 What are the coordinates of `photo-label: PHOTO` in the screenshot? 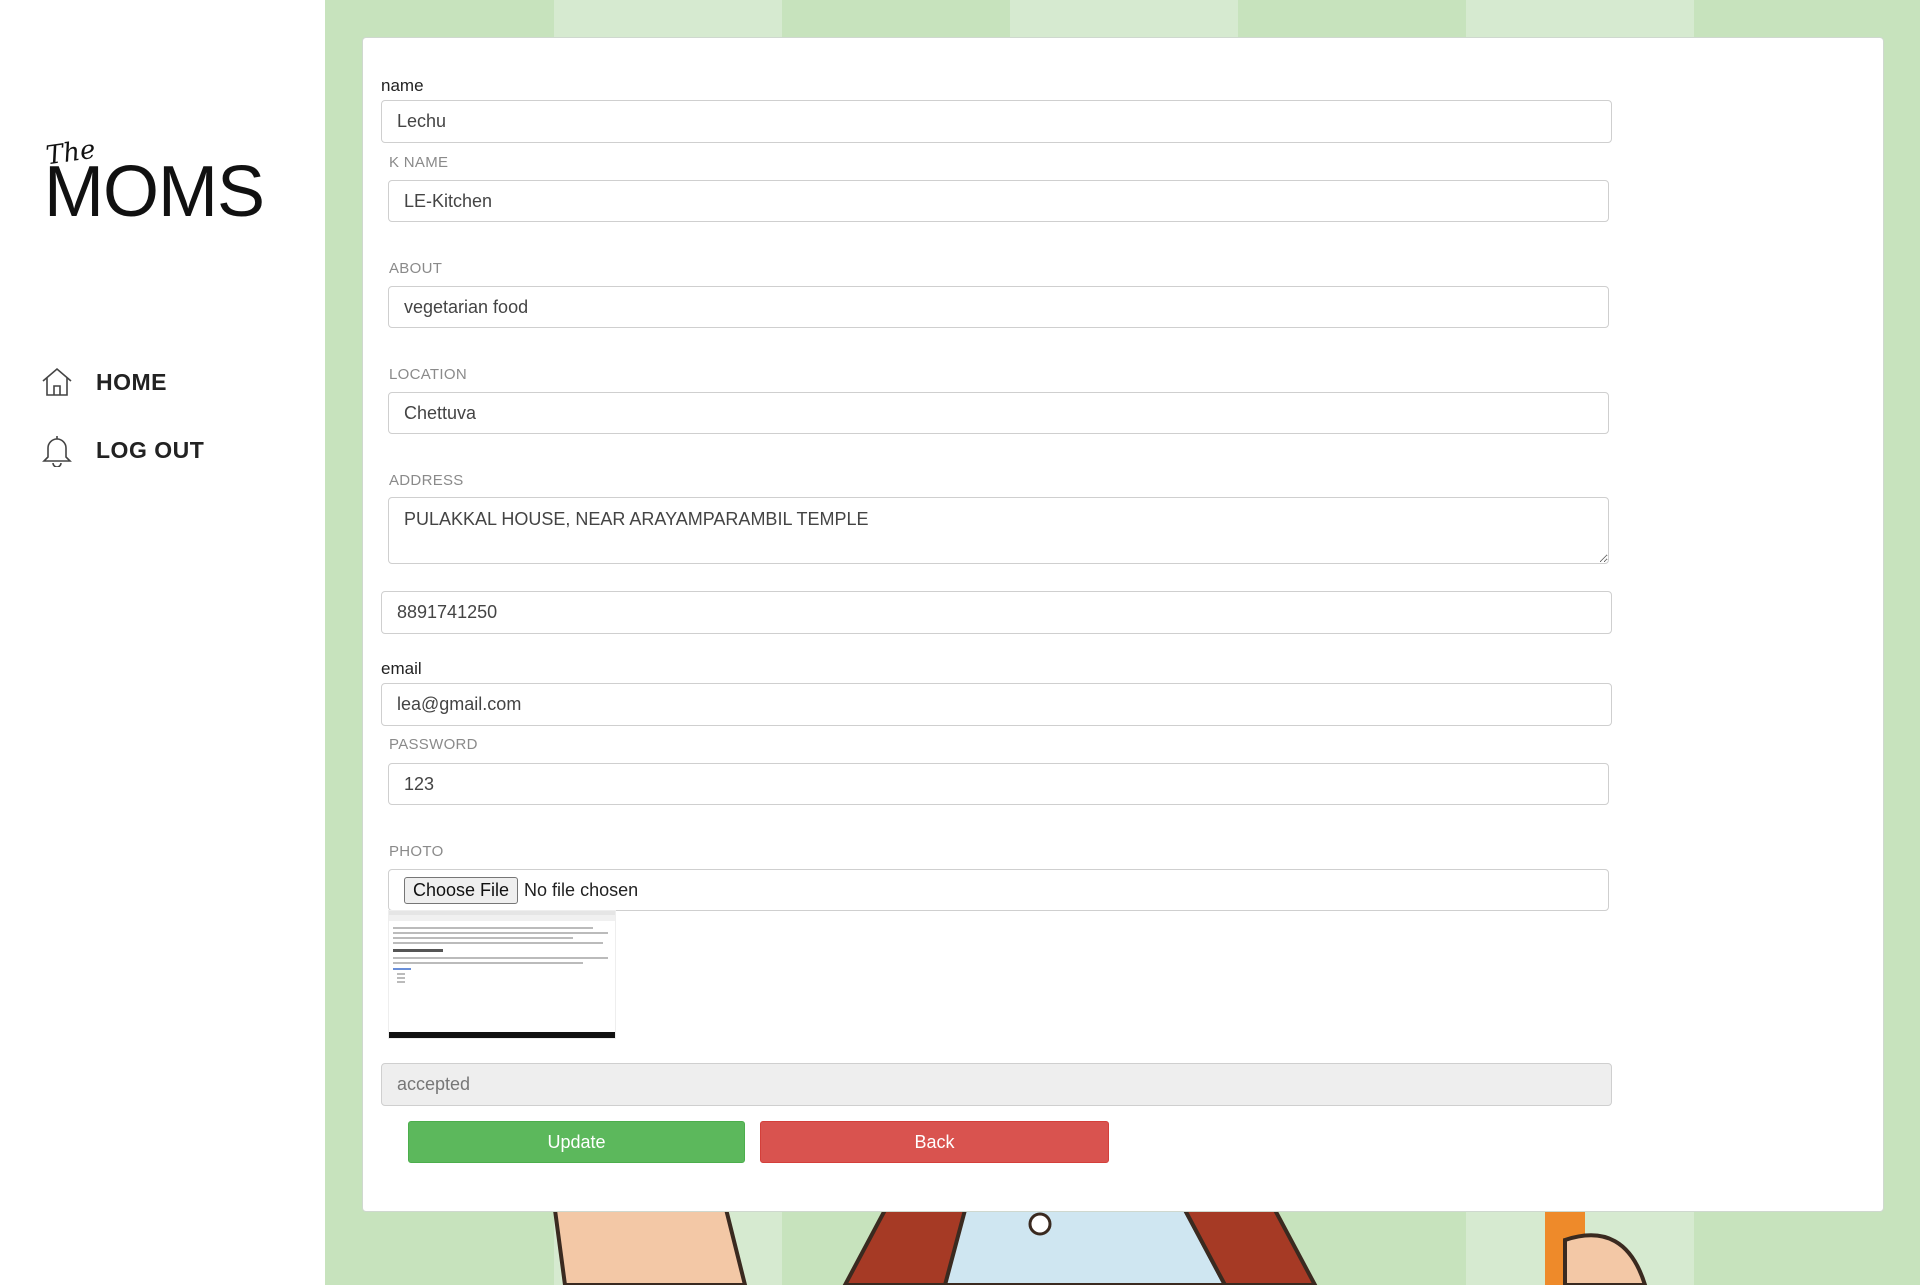 It's located at (416, 851).